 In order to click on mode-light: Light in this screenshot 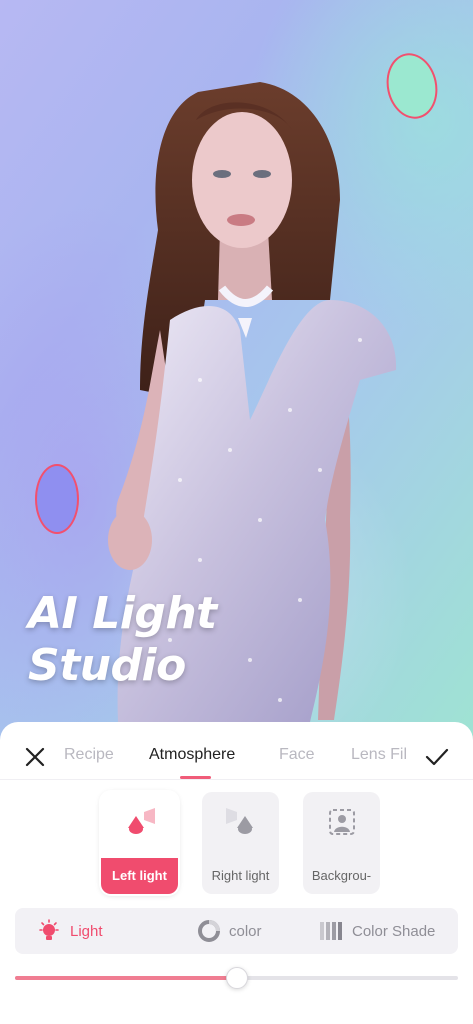, I will do `click(70, 931)`.